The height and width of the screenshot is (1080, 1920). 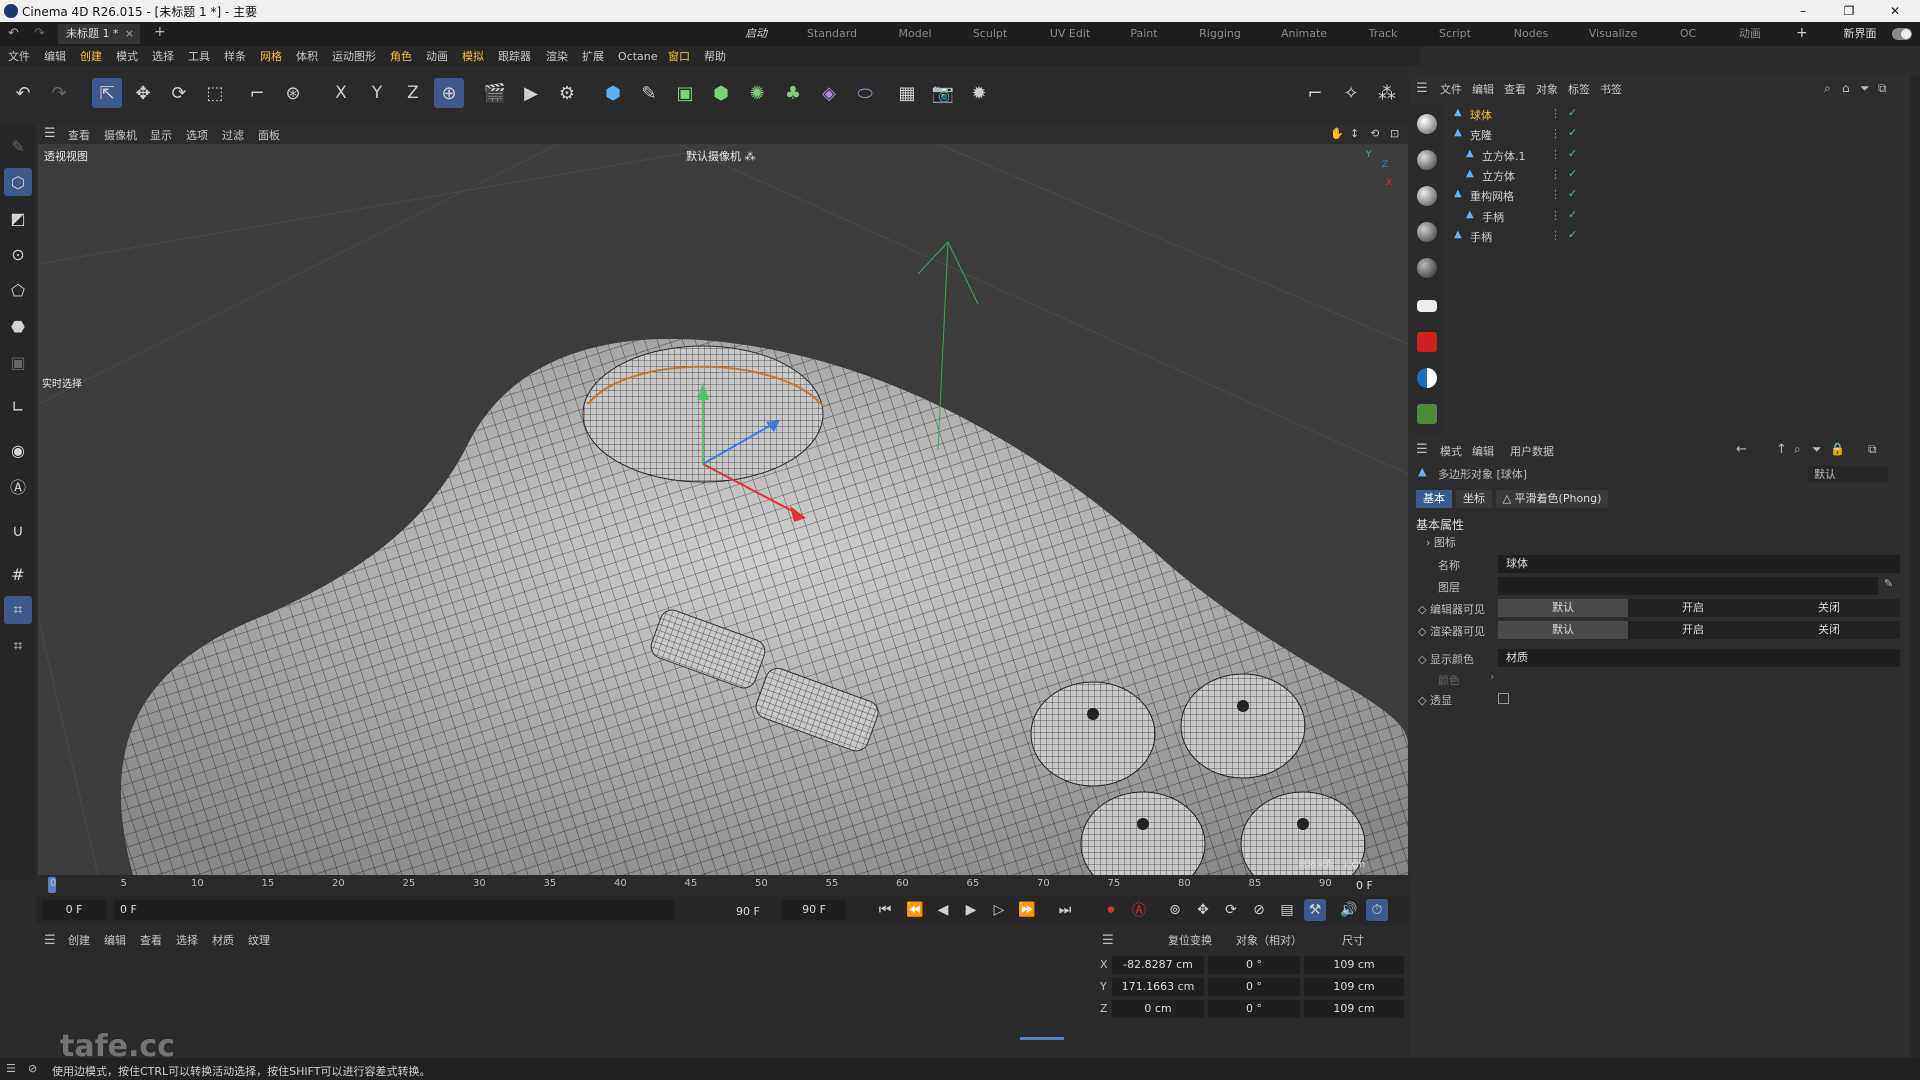 I want to click on filter-icon: ⏷, so click(x=1865, y=88).